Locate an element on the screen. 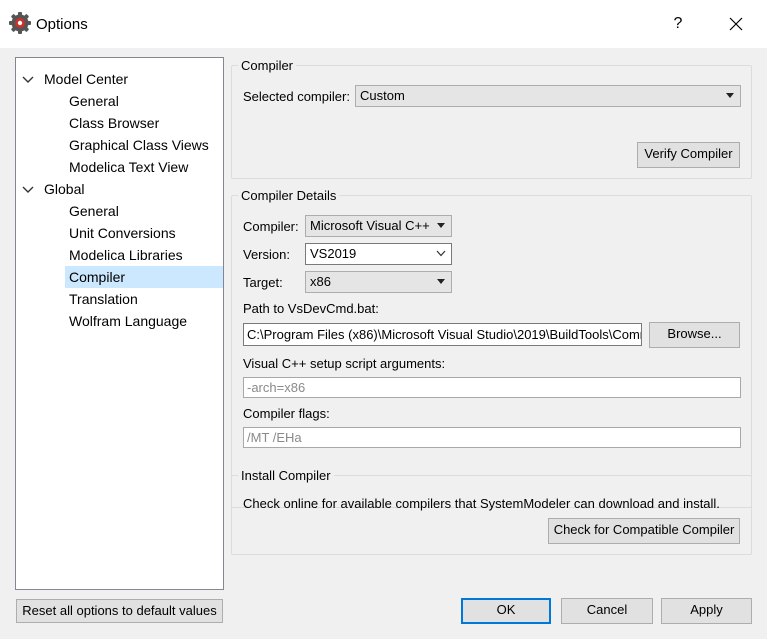 The width and height of the screenshot is (767, 639). compiler-value: Microsoft Visual C++ is located at coordinates (370, 225).